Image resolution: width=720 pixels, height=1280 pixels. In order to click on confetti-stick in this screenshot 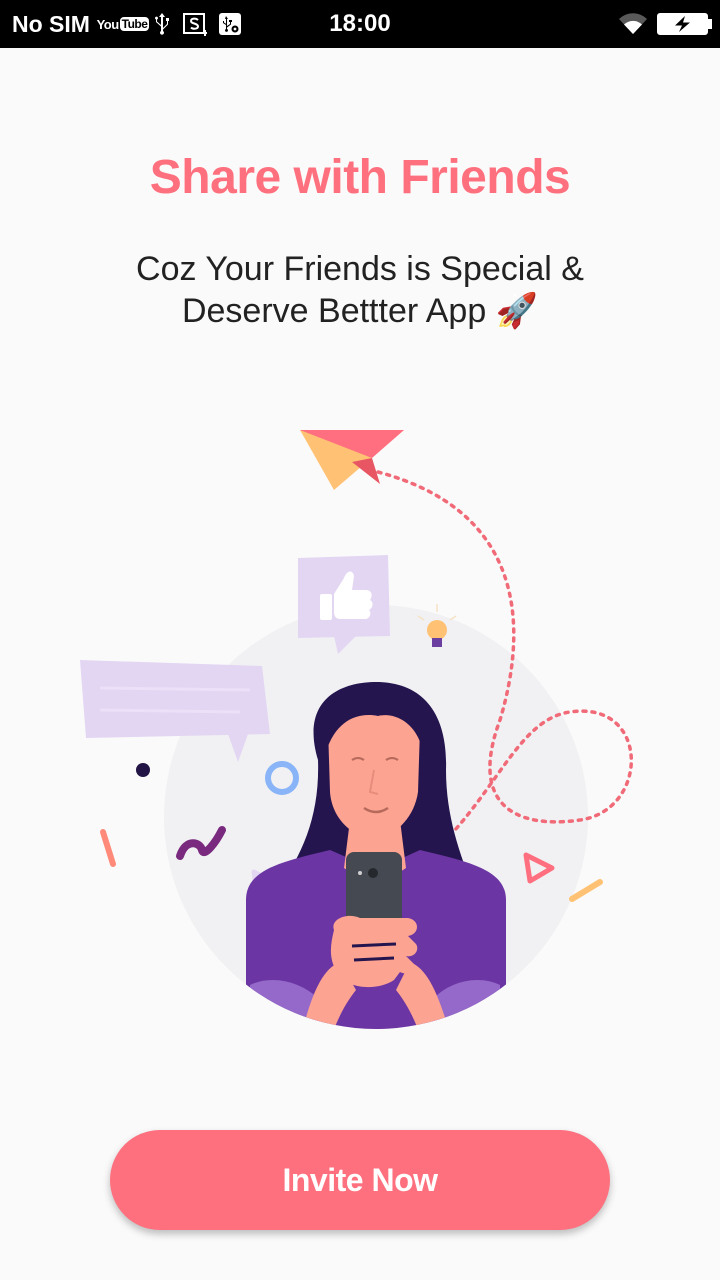, I will do `click(108, 848)`.